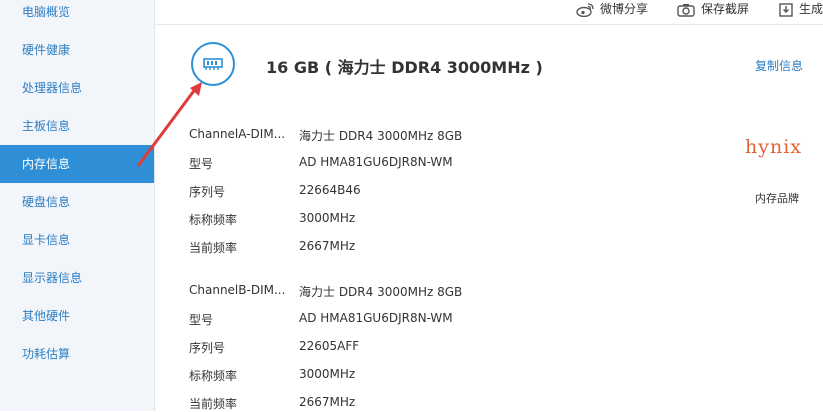  I want to click on slot-b-serial-value: 22605AFF, so click(329, 346).